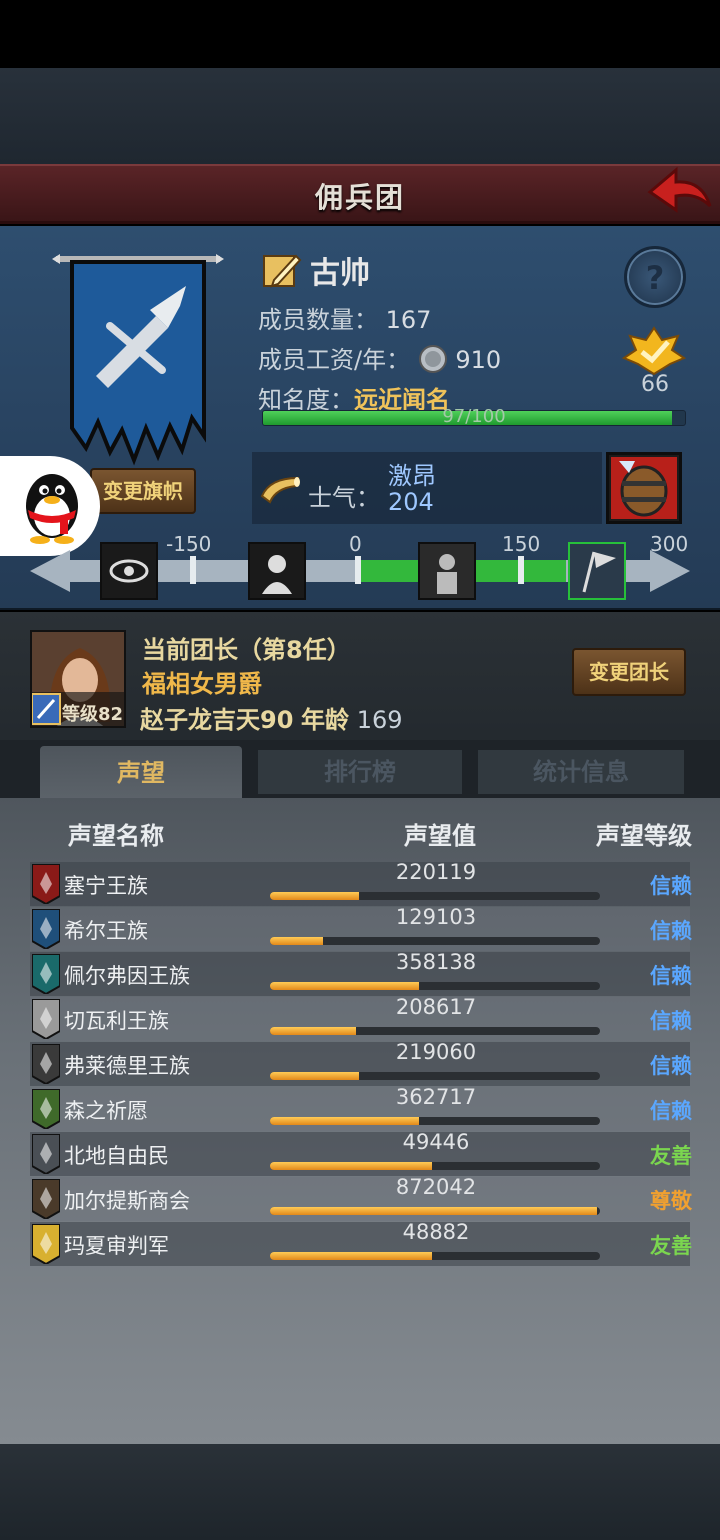 The height and width of the screenshot is (1540, 720). Describe the element at coordinates (644, 836) in the screenshot. I see `column-header-level: 声望等级` at that location.